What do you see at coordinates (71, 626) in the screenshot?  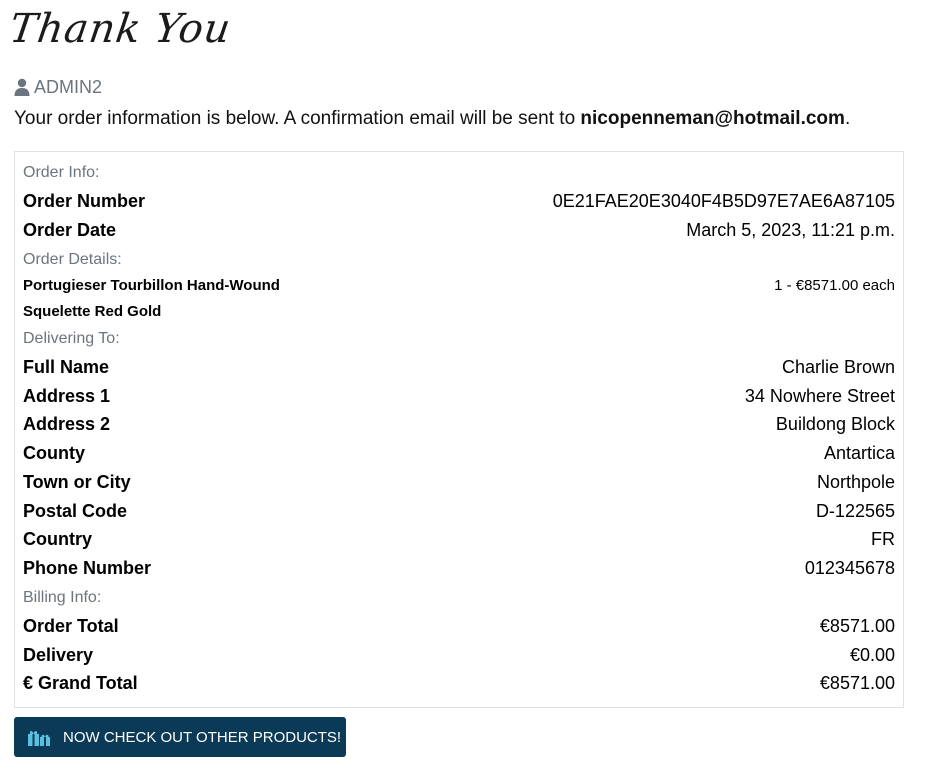 I see `billing-label: Order Total` at bounding box center [71, 626].